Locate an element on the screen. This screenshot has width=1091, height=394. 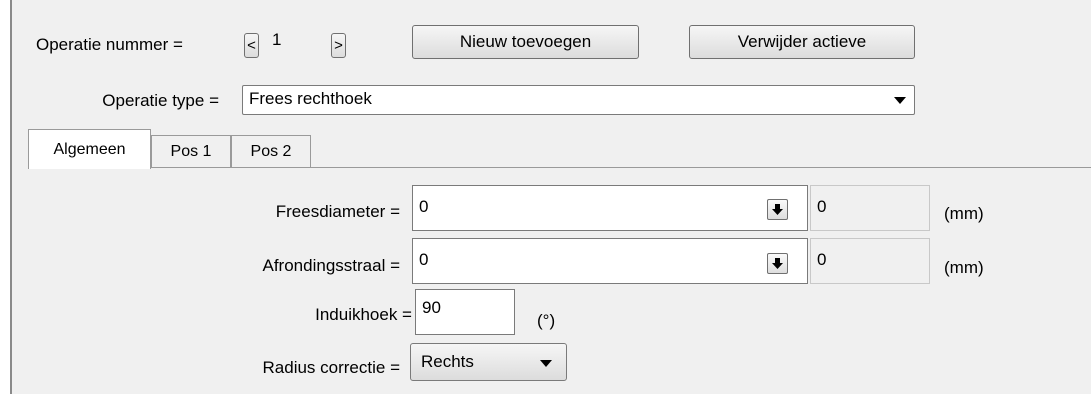
radius-correction-dropdown: Rechts is located at coordinates (488, 362).